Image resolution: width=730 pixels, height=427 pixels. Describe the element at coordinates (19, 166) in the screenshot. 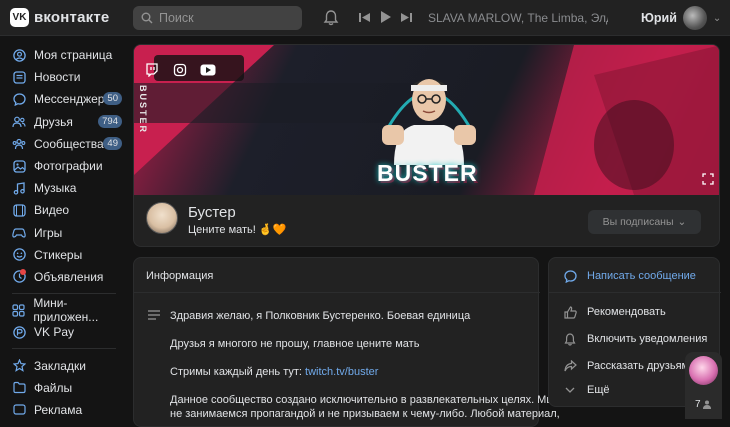

I see `photo-icon` at that location.